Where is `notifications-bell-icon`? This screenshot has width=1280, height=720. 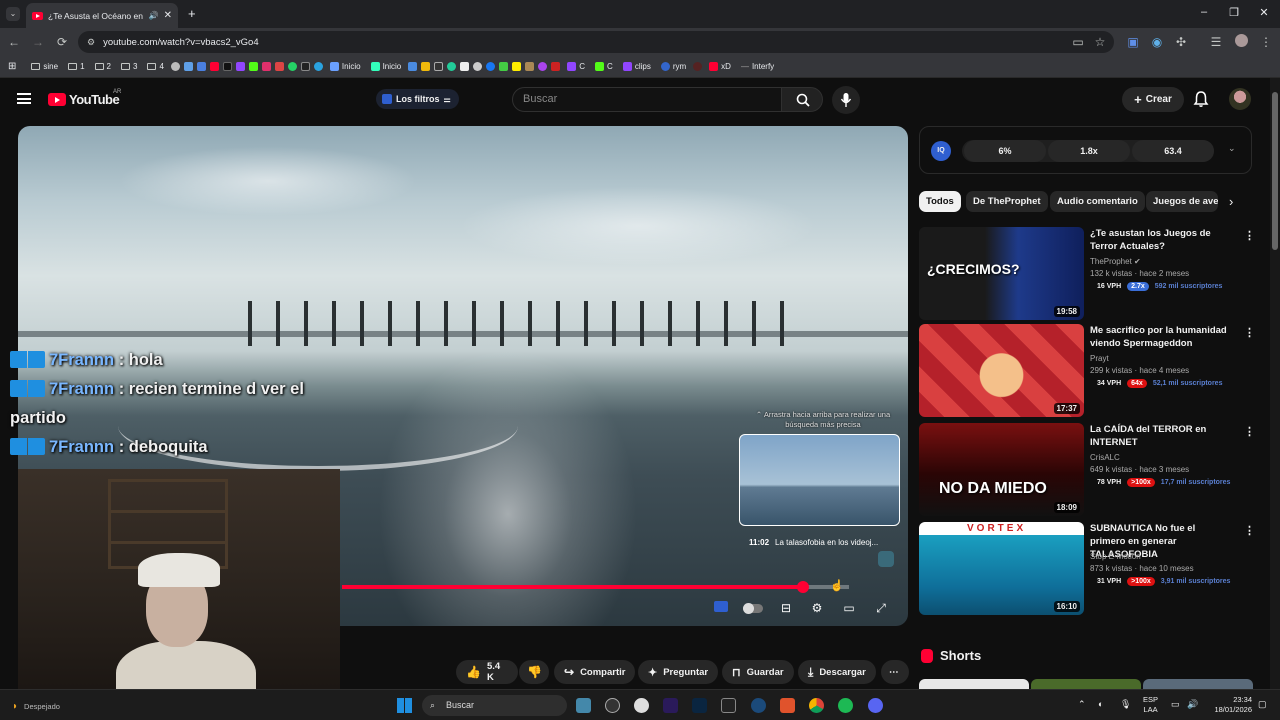
notifications-bell-icon is located at coordinates (1201, 99).